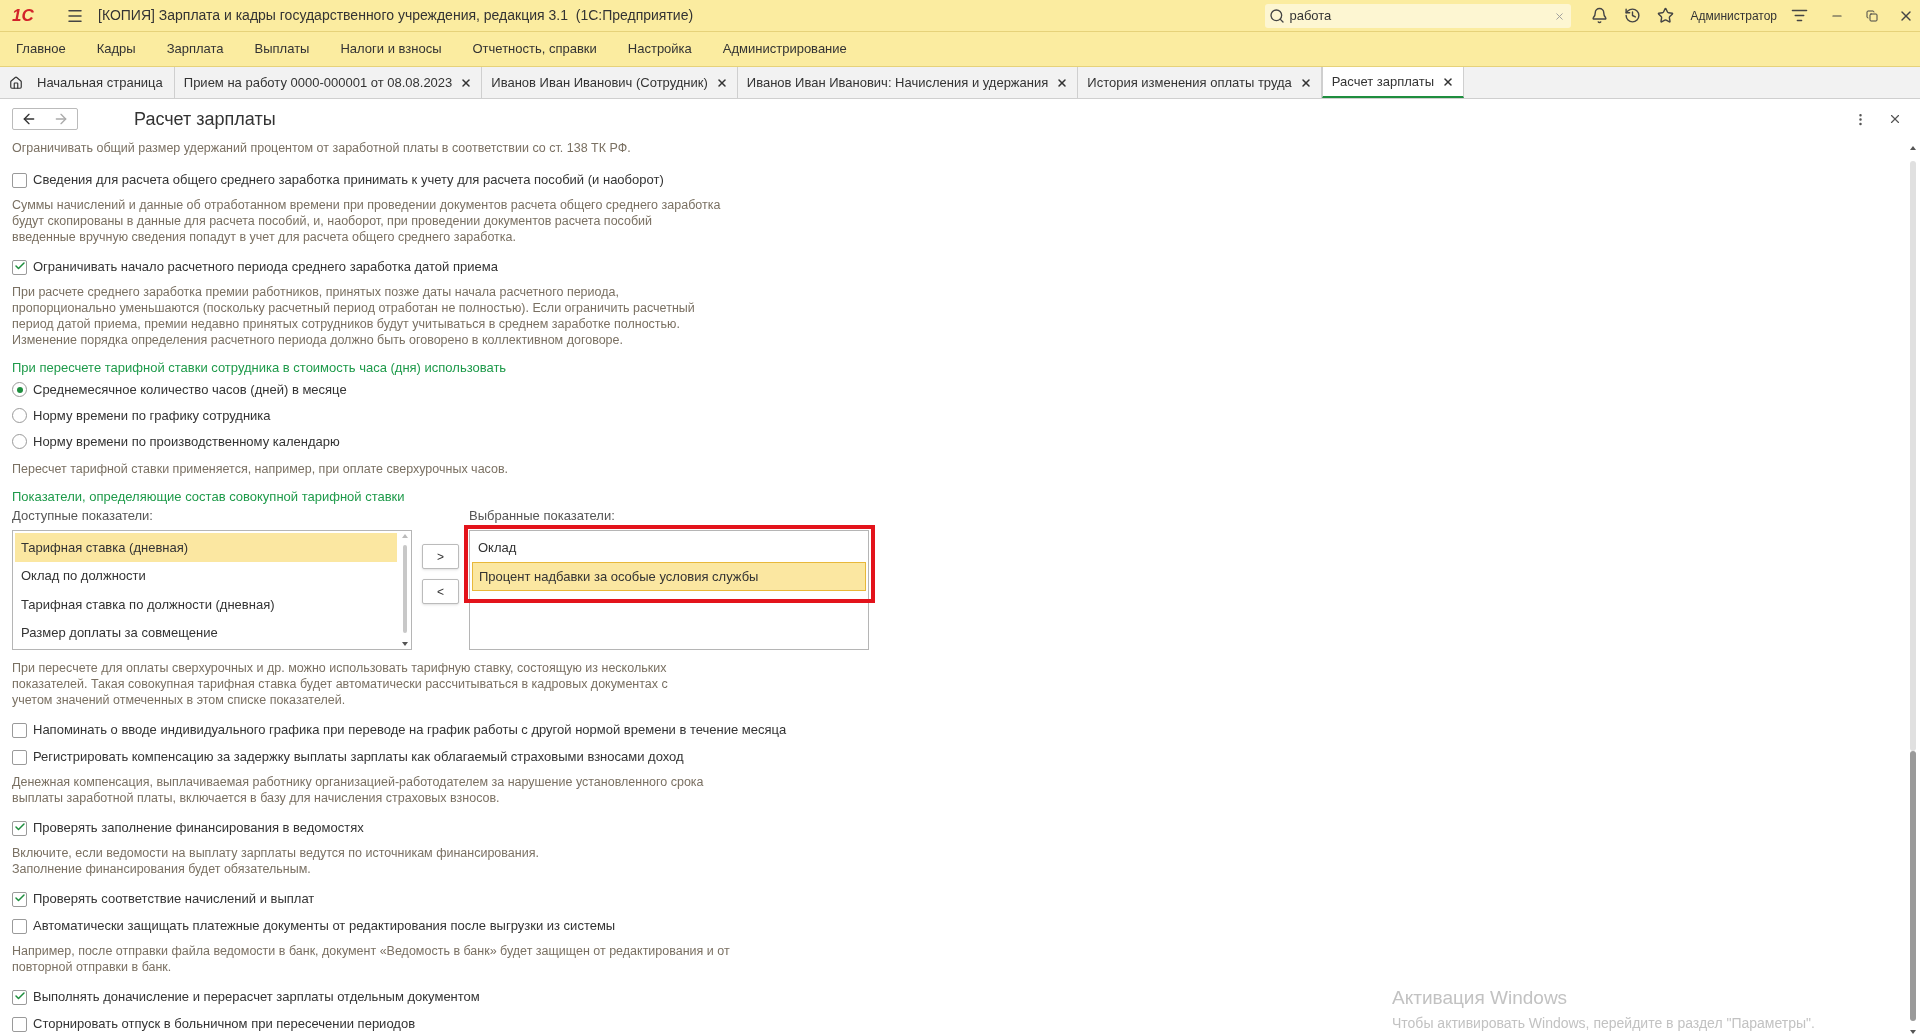  I want to click on search-field: работа, so click(1418, 15).